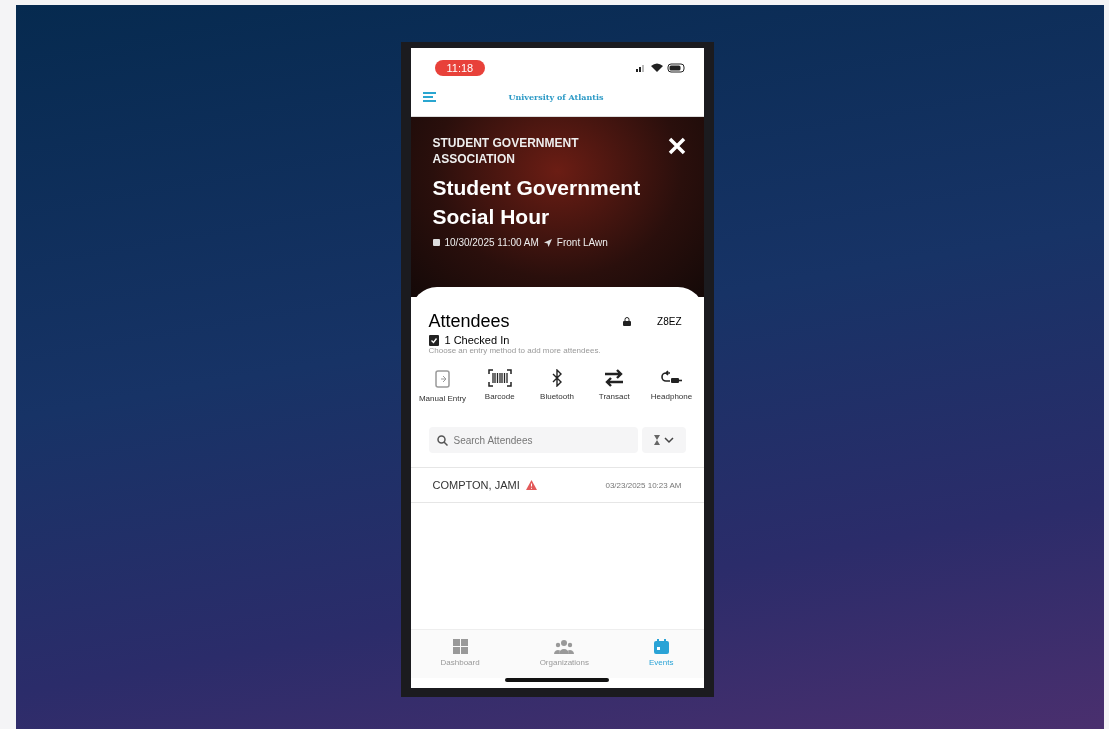 The width and height of the screenshot is (1109, 729). What do you see at coordinates (469, 321) in the screenshot?
I see `attendees-heading: Attendees` at bounding box center [469, 321].